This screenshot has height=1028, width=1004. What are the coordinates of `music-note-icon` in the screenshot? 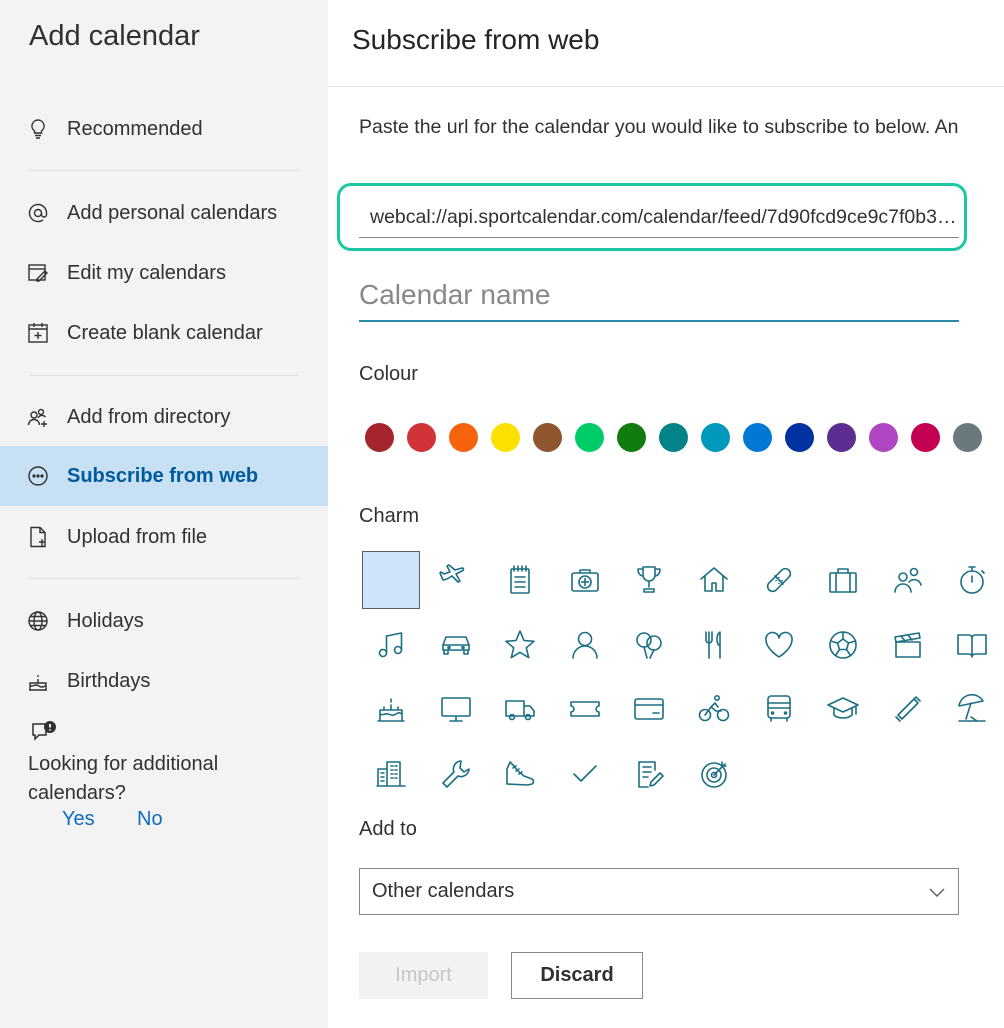 It's located at (390, 644).